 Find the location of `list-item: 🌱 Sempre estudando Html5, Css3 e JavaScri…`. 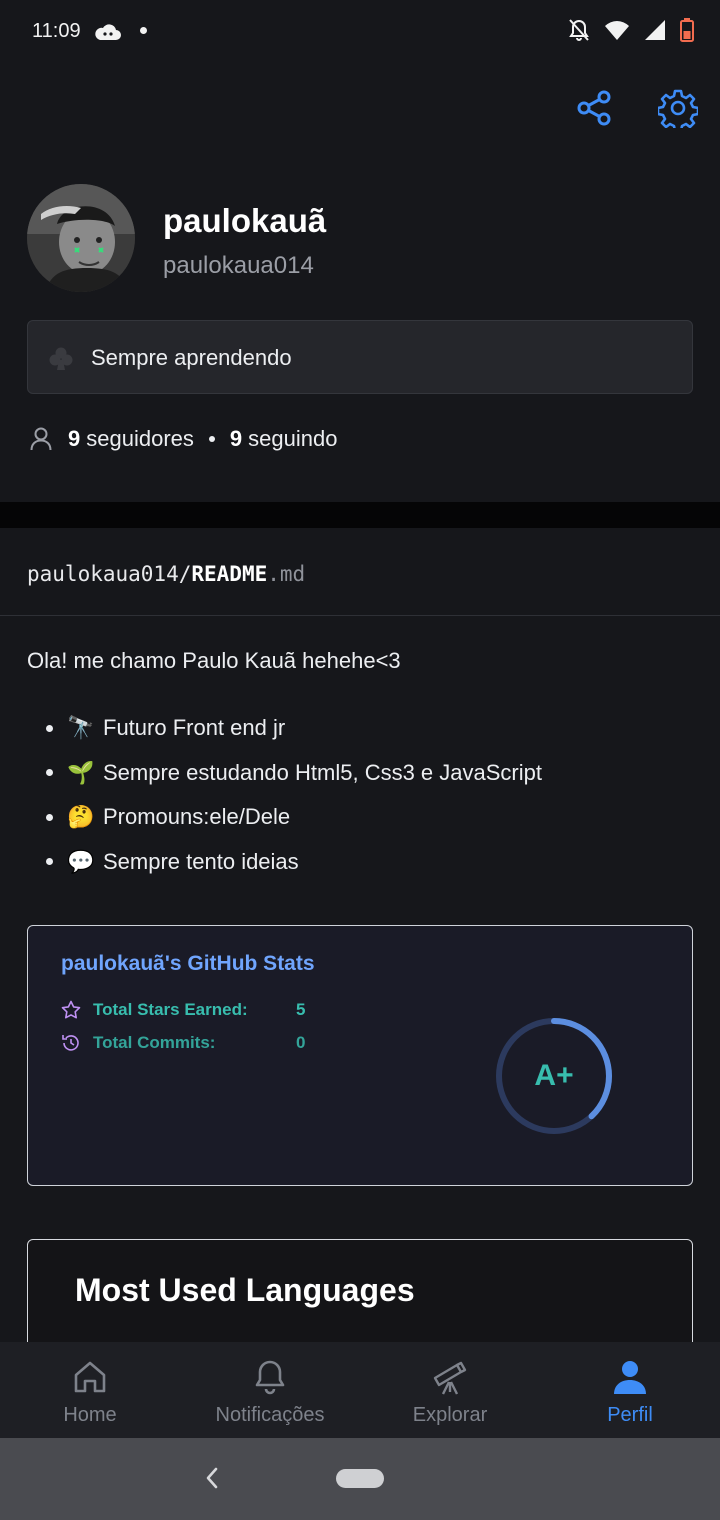

list-item: 🌱 Sempre estudando Html5, Css3 e JavaScri… is located at coordinates (294, 773).